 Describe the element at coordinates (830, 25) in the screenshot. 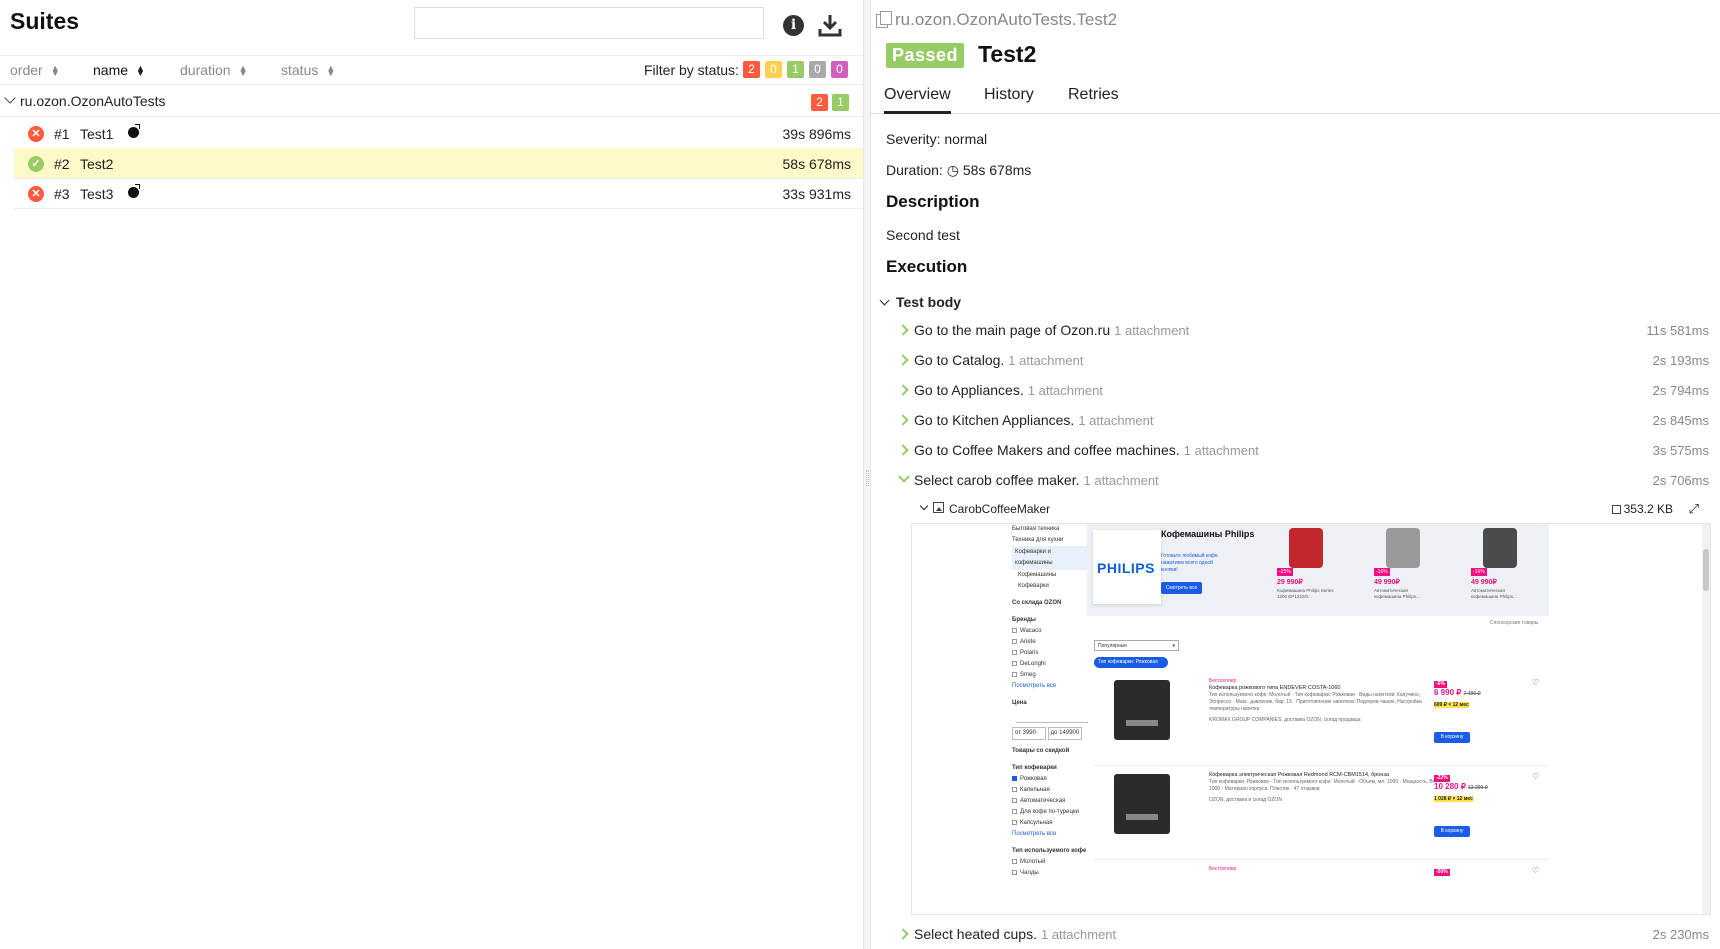

I see `download-icon` at that location.